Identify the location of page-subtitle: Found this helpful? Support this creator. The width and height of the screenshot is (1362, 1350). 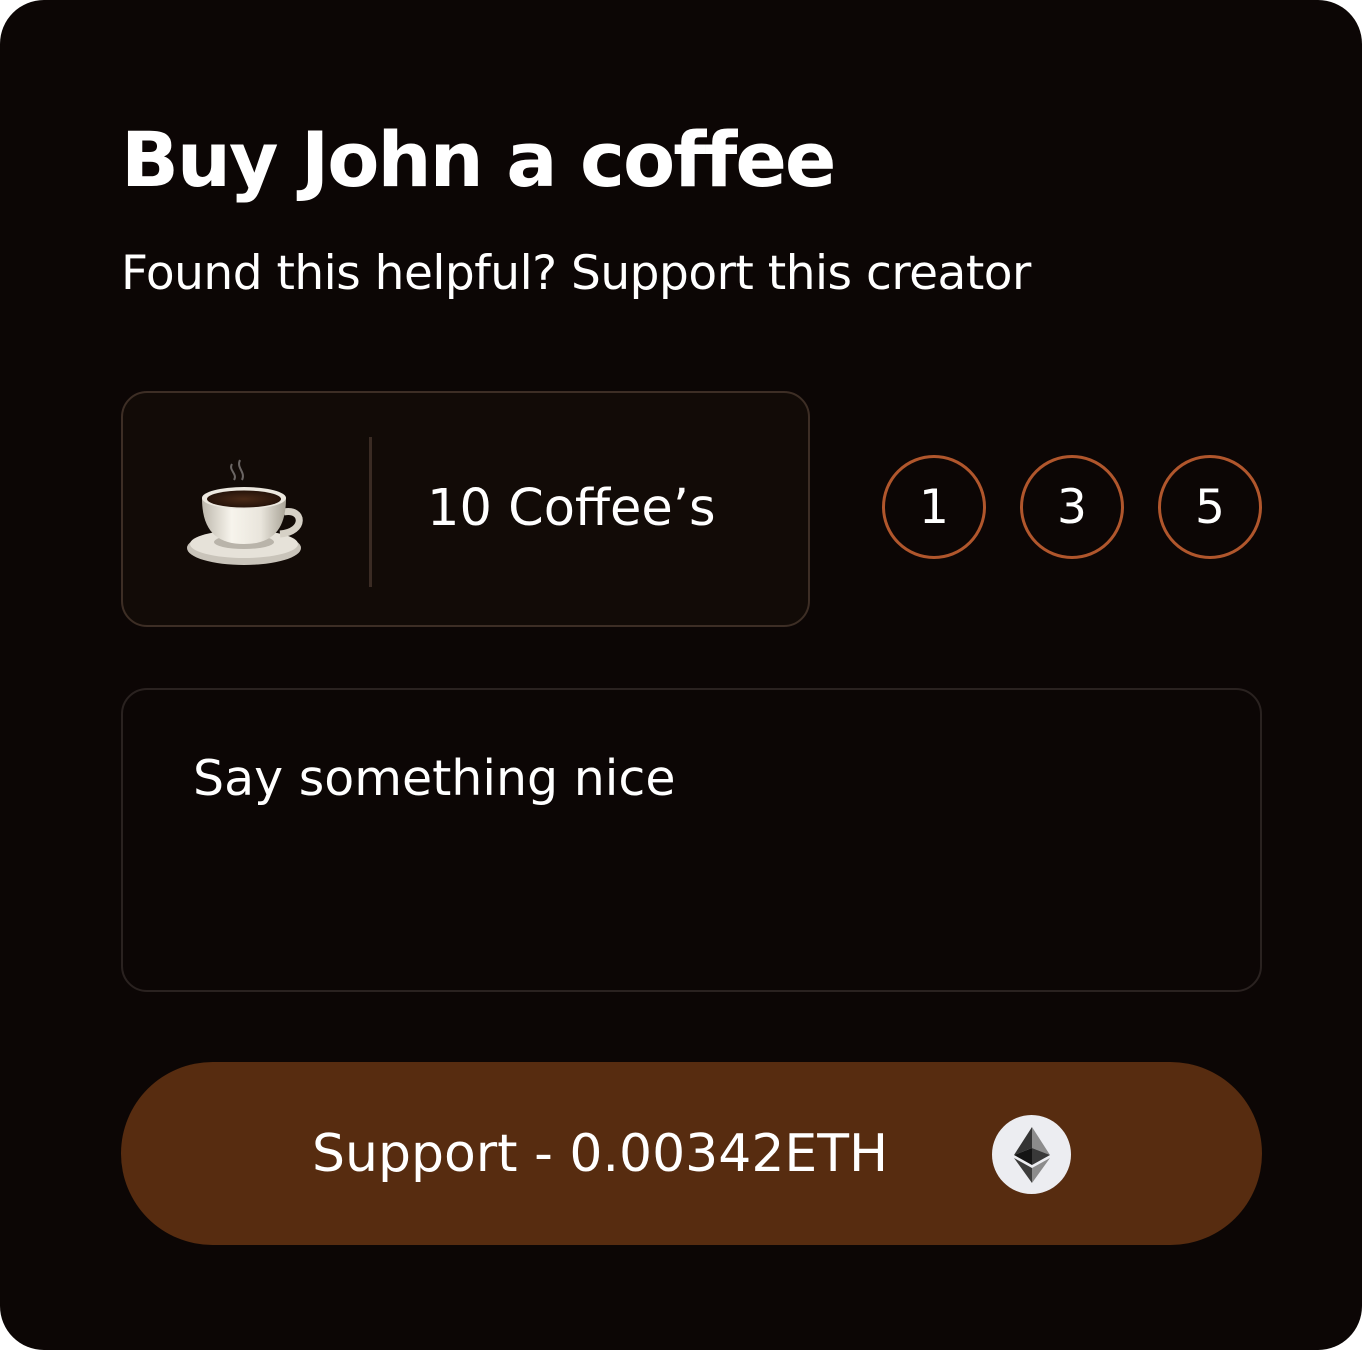
(576, 273).